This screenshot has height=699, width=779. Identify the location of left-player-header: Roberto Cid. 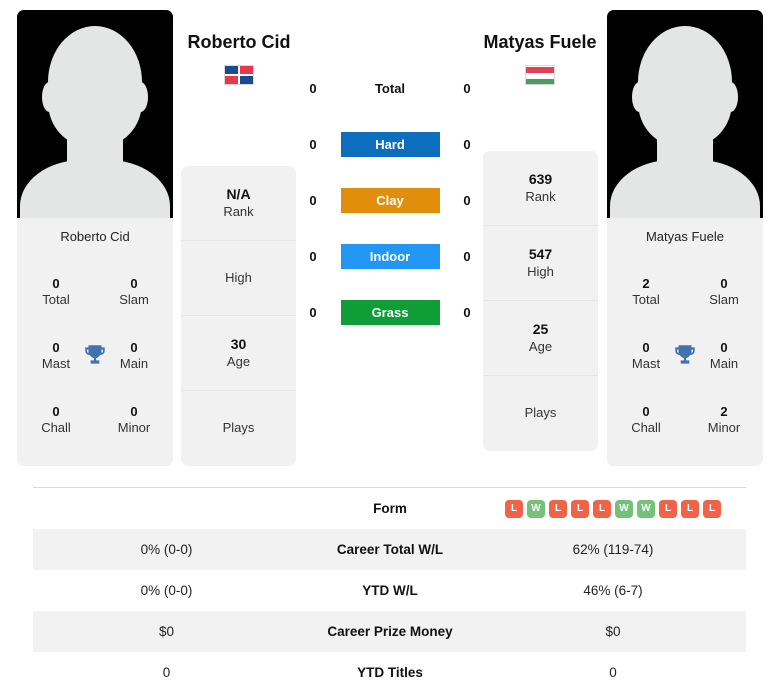
(239, 58).